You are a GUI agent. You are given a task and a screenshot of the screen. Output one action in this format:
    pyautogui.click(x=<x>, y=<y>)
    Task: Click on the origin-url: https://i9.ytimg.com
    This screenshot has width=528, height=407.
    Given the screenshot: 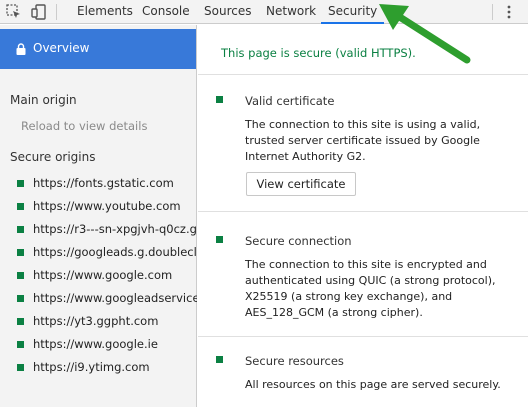 What is the action you would take?
    pyautogui.click(x=91, y=367)
    